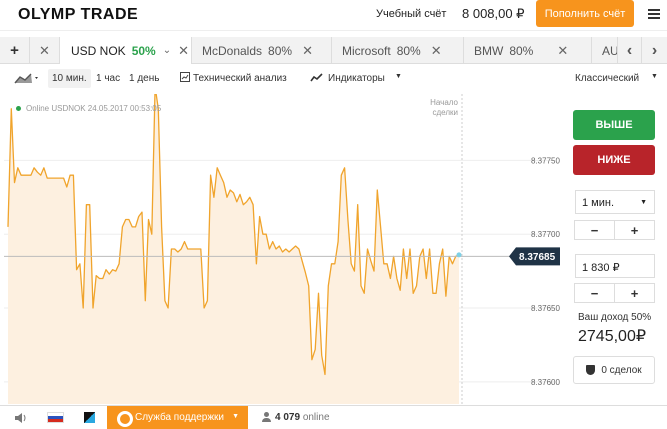  I want to click on online-count: 4 079 online, so click(302, 417).